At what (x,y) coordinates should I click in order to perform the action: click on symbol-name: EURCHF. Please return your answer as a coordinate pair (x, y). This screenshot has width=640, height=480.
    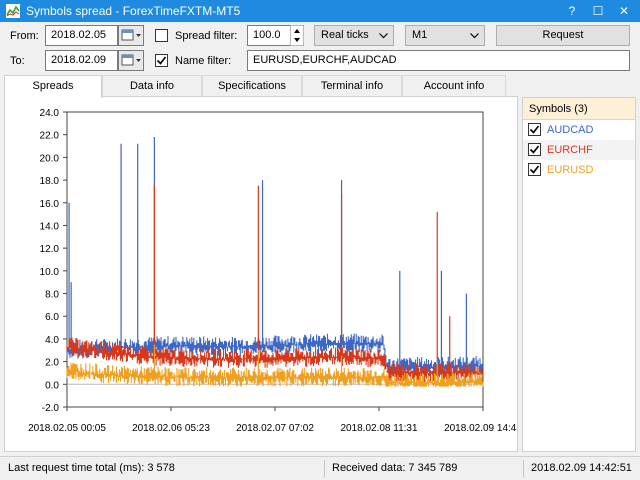
    Looking at the image, I should click on (570, 150).